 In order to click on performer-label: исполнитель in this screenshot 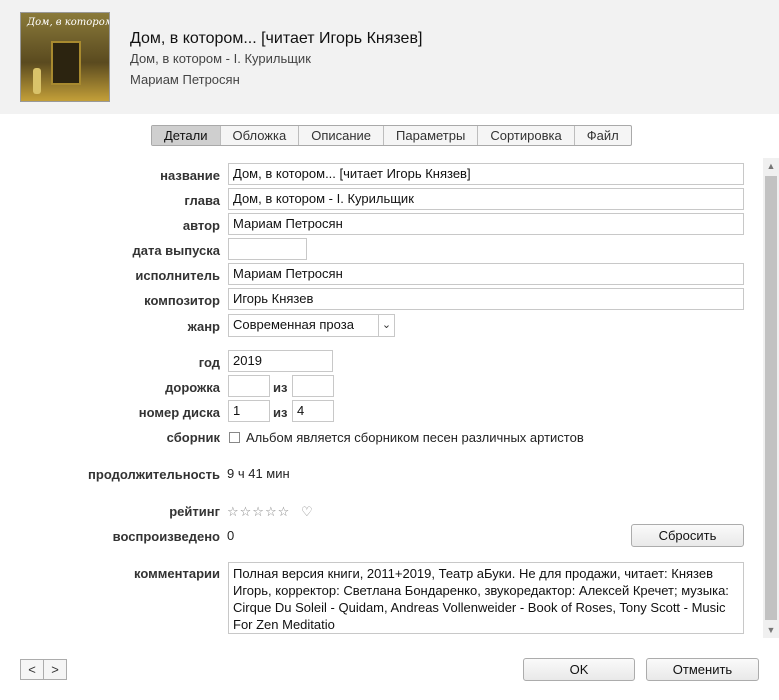, I will do `click(177, 275)`.